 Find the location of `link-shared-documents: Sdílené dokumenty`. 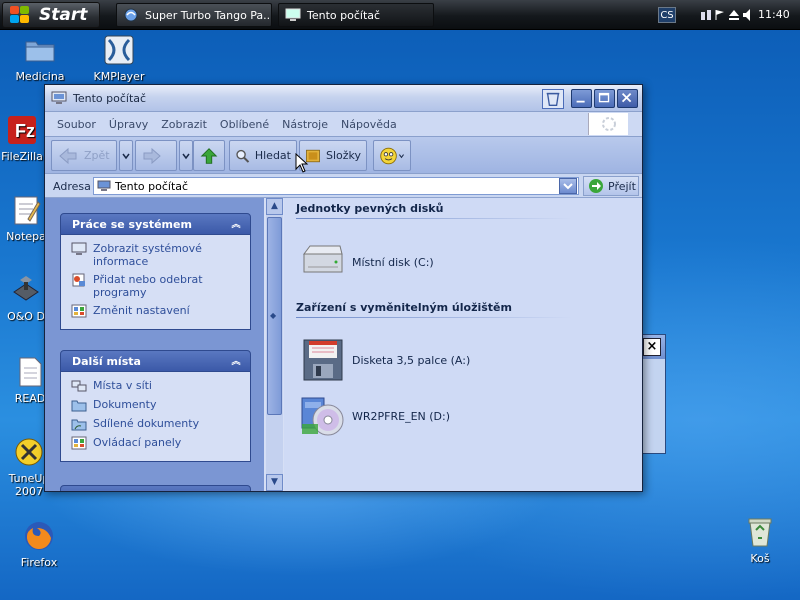

link-shared-documents: Sdílené dokumenty is located at coordinates (156, 424).